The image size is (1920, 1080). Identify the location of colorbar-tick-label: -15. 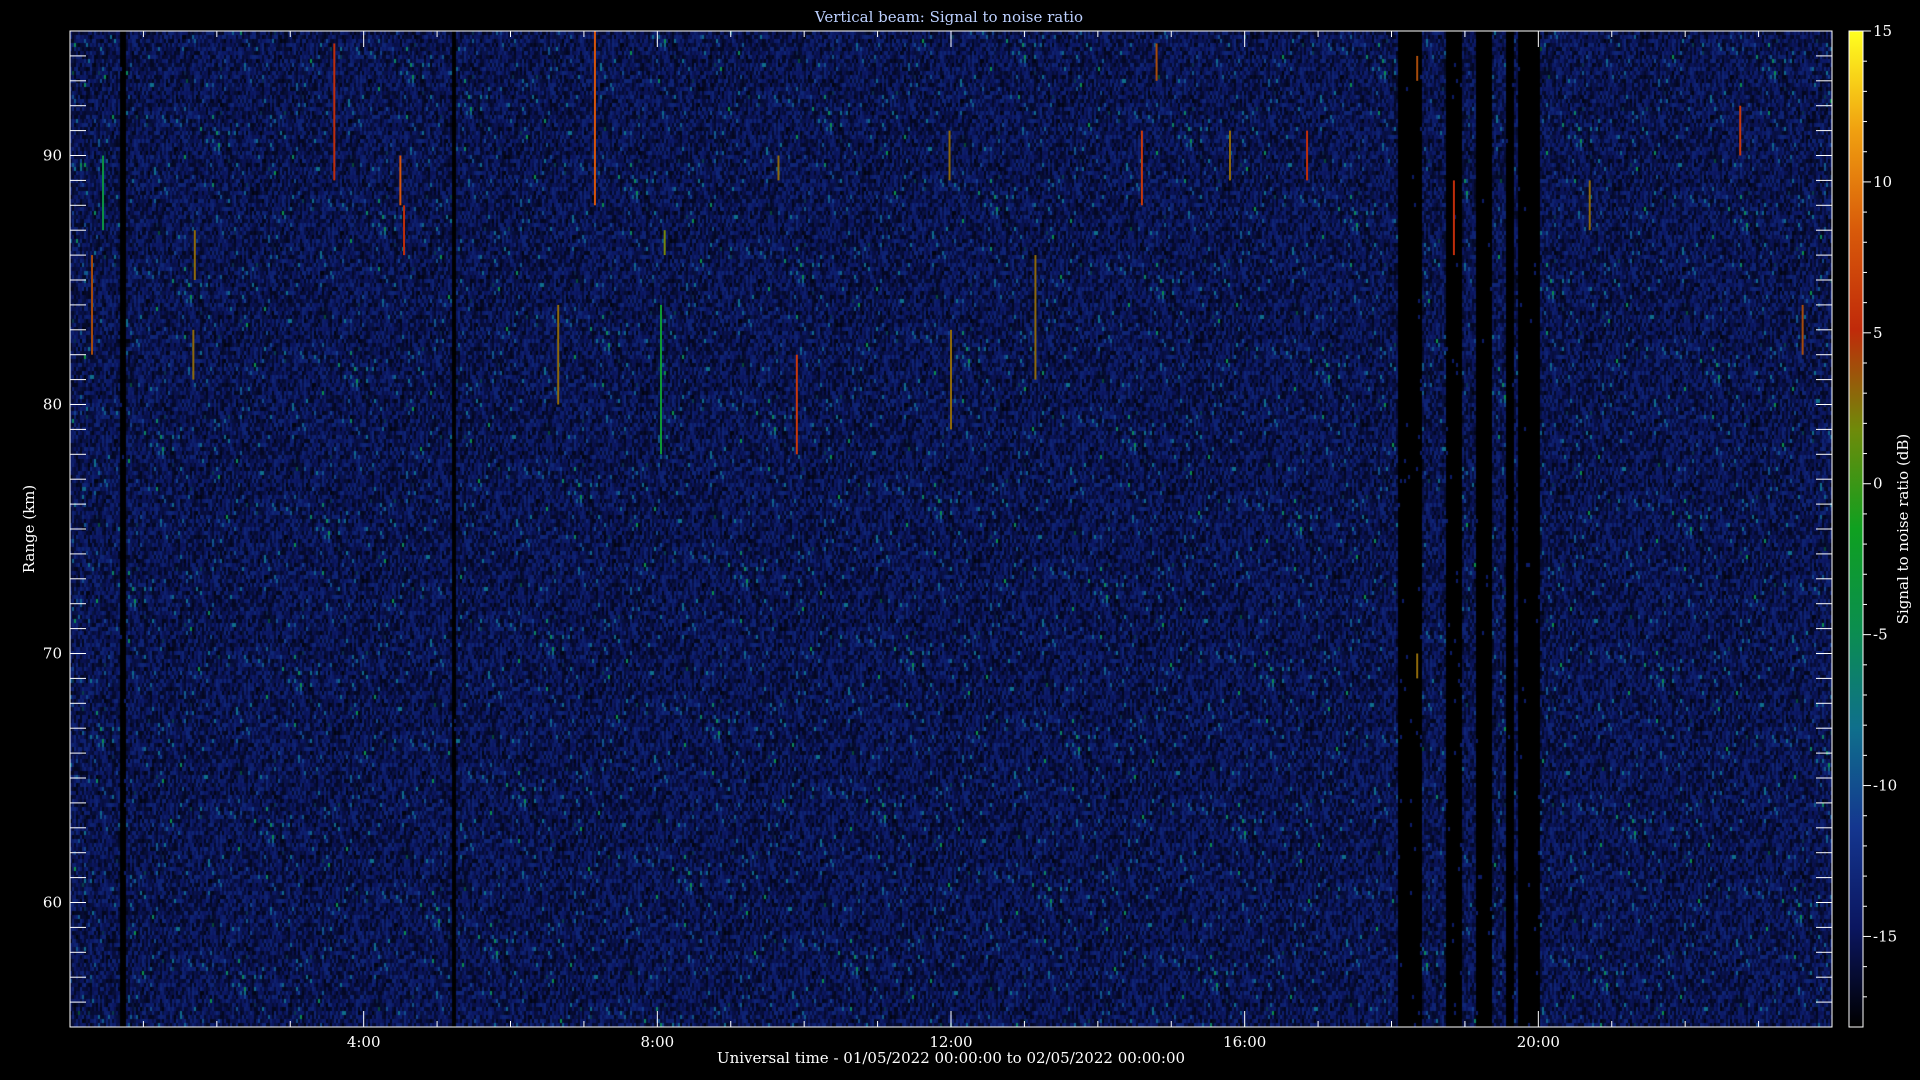
(1885, 936).